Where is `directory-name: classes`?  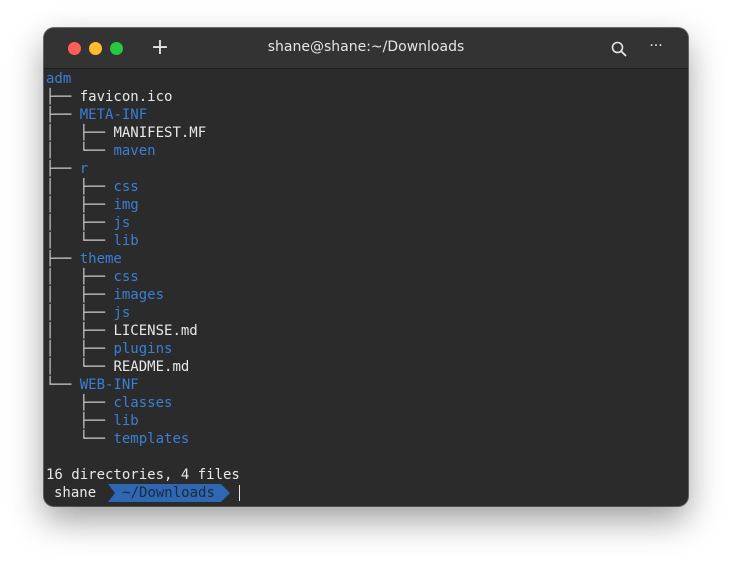
directory-name: classes is located at coordinates (143, 403).